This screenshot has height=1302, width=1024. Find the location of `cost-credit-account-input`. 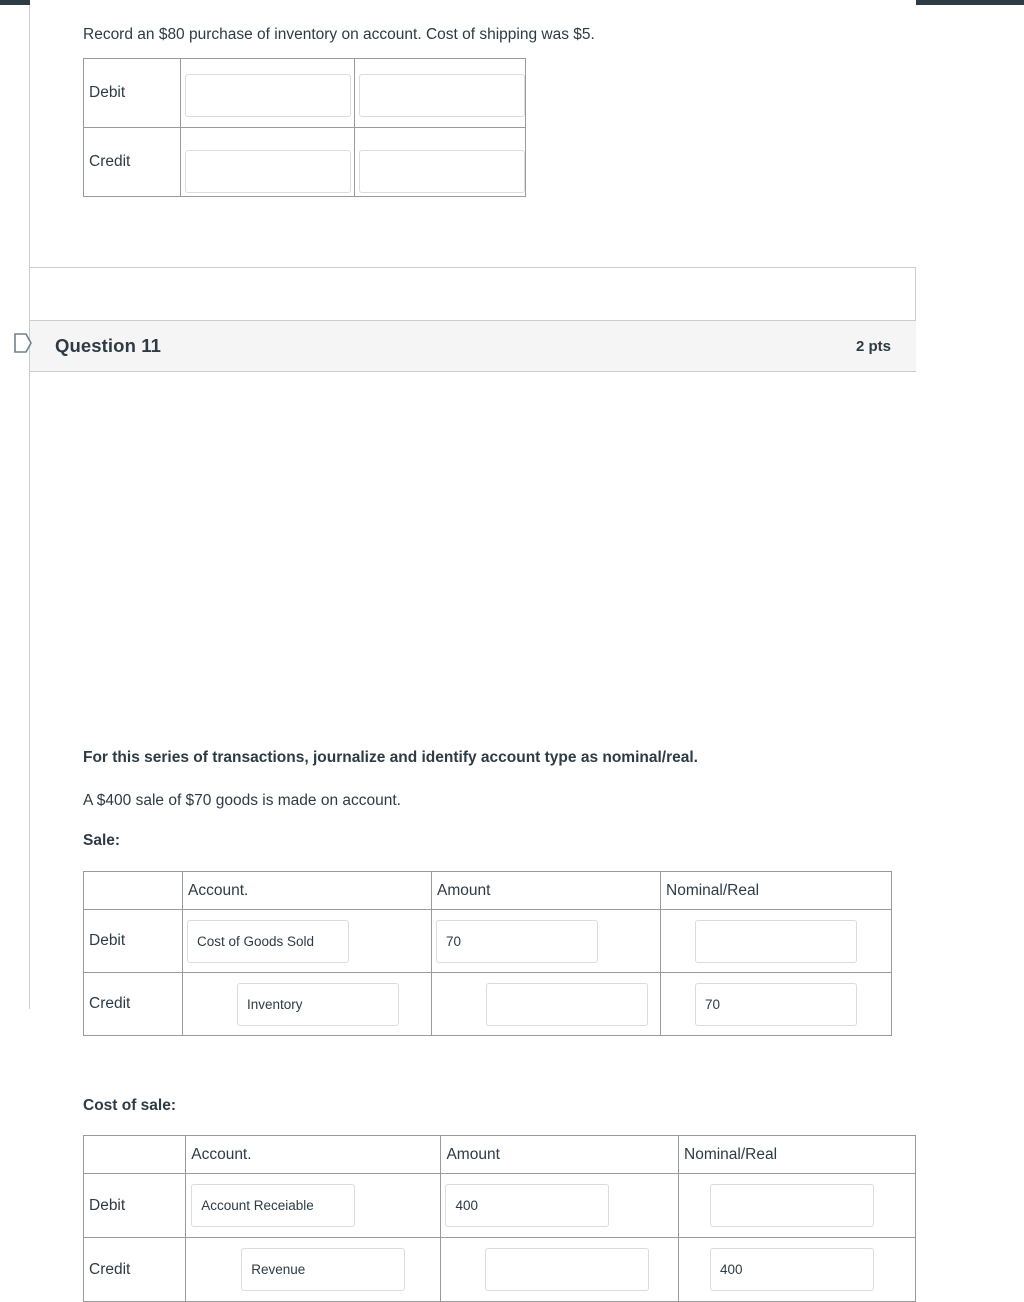

cost-credit-account-input is located at coordinates (323, 1269).